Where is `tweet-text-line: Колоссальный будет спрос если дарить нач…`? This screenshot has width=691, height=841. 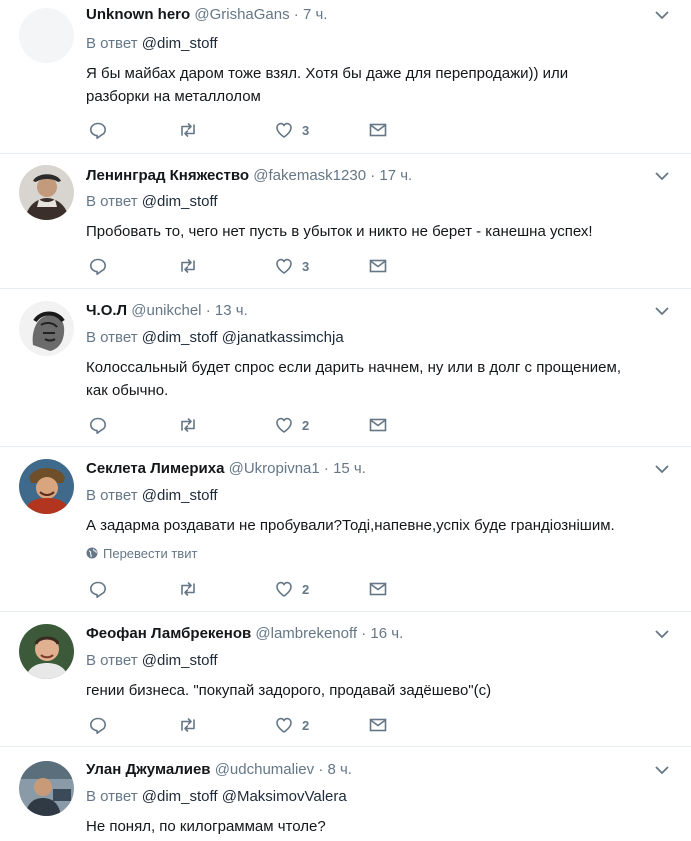
tweet-text-line: Колоссальный будет спрос если дарить нач… is located at coordinates (353, 367).